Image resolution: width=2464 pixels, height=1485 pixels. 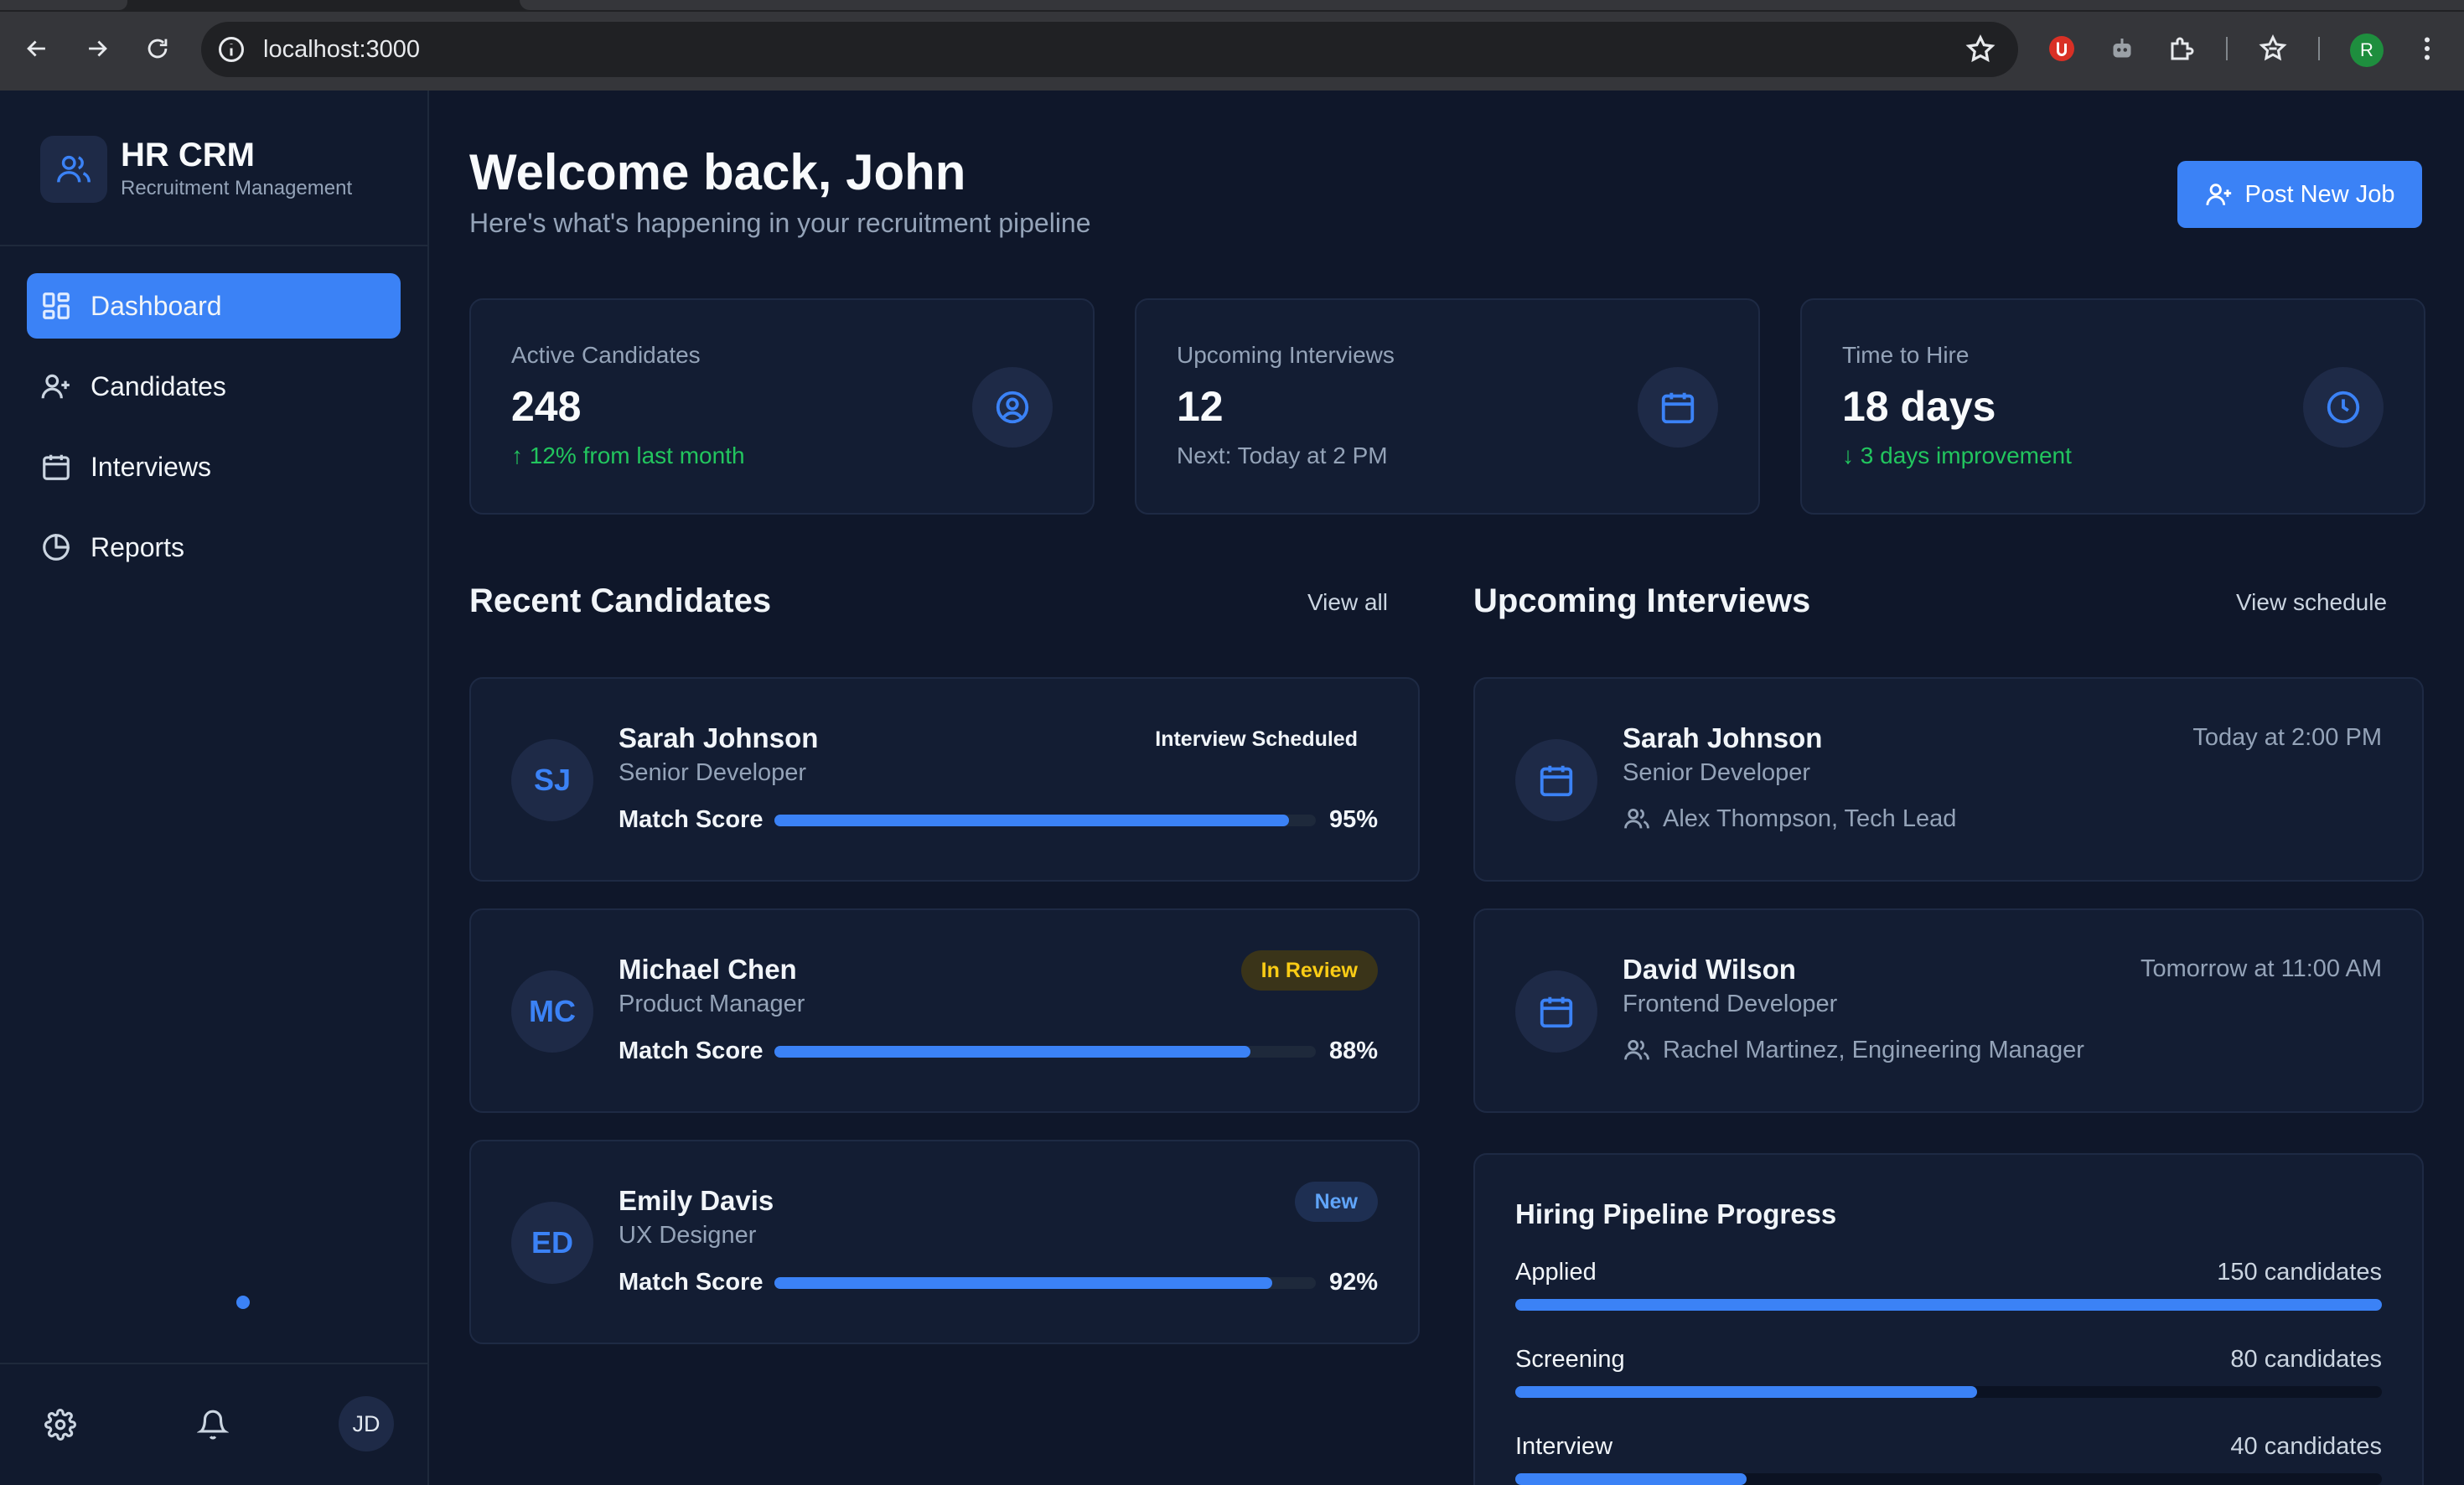 What do you see at coordinates (1353, 1050) in the screenshot?
I see `match-score-value: 88%` at bounding box center [1353, 1050].